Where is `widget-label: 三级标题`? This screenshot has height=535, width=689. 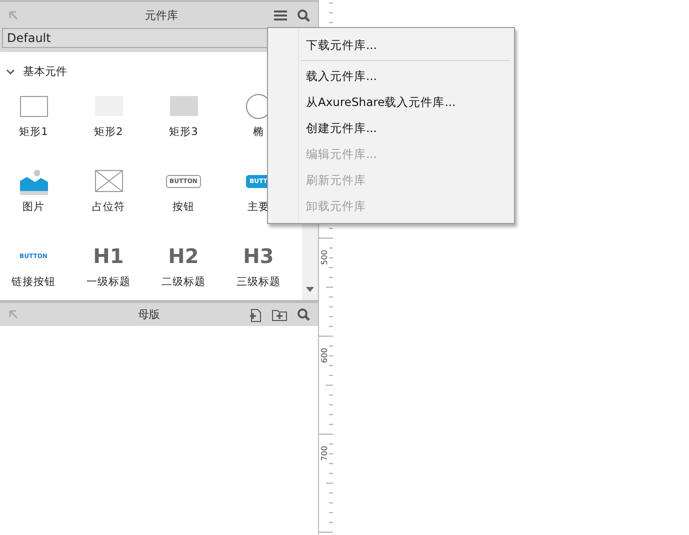 widget-label: 三级标题 is located at coordinates (258, 282).